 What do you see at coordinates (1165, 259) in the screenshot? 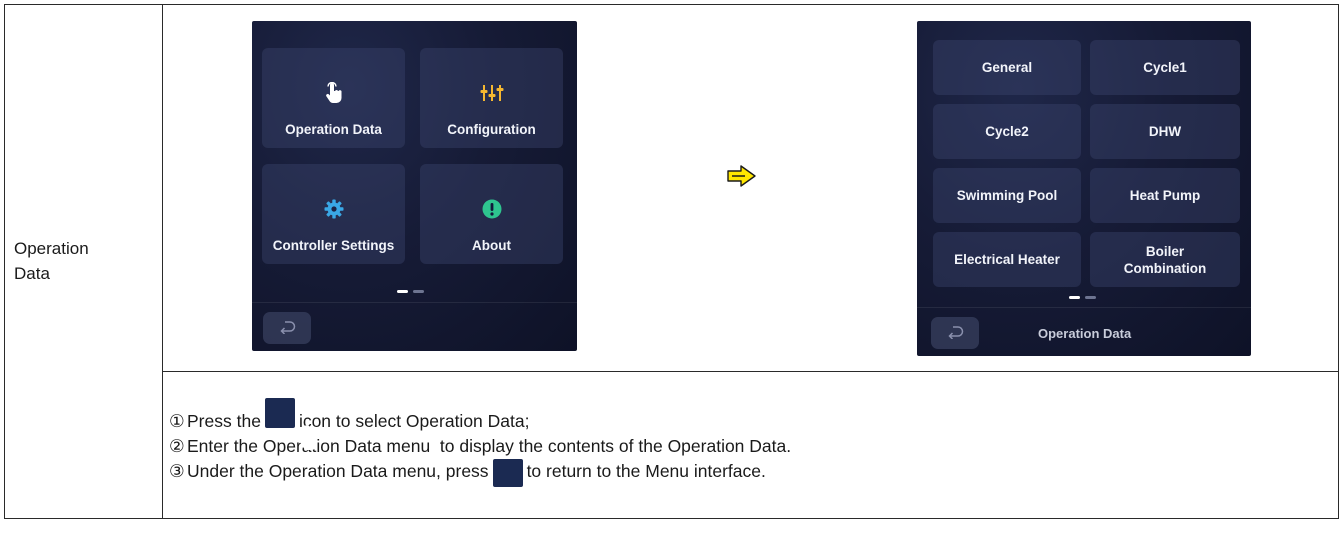
I see `tile-boiler-combination: Boiler Combination` at bounding box center [1165, 259].